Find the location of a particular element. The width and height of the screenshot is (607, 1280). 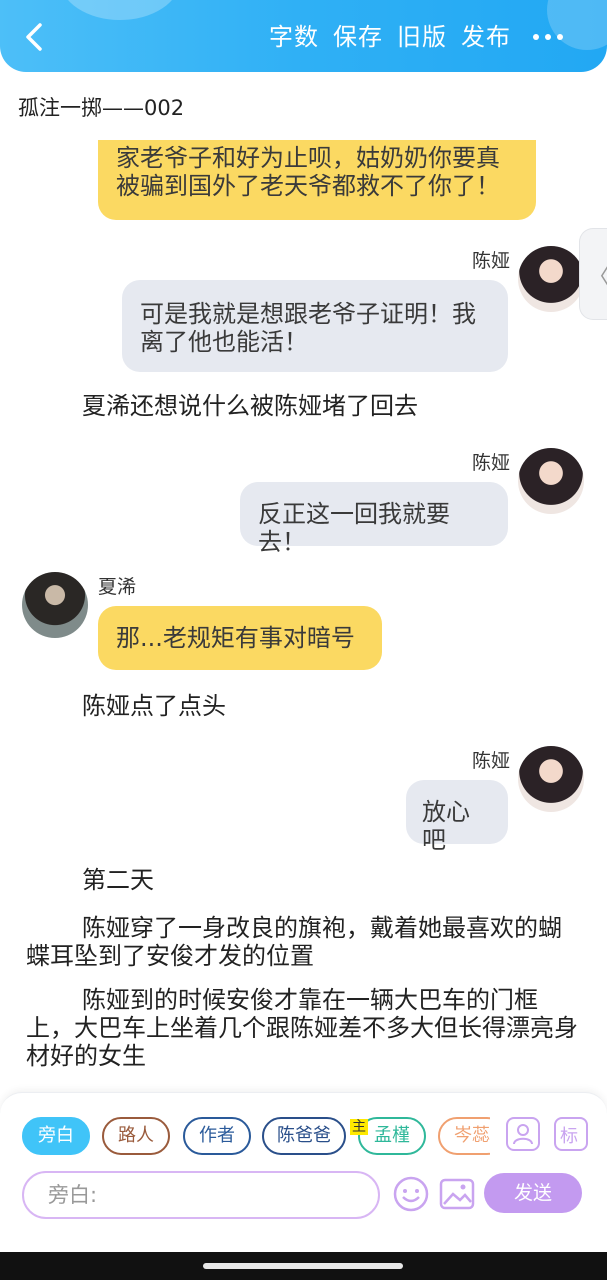

role-chip-cen-rui: 岑蕊 is located at coordinates (464, 1136).